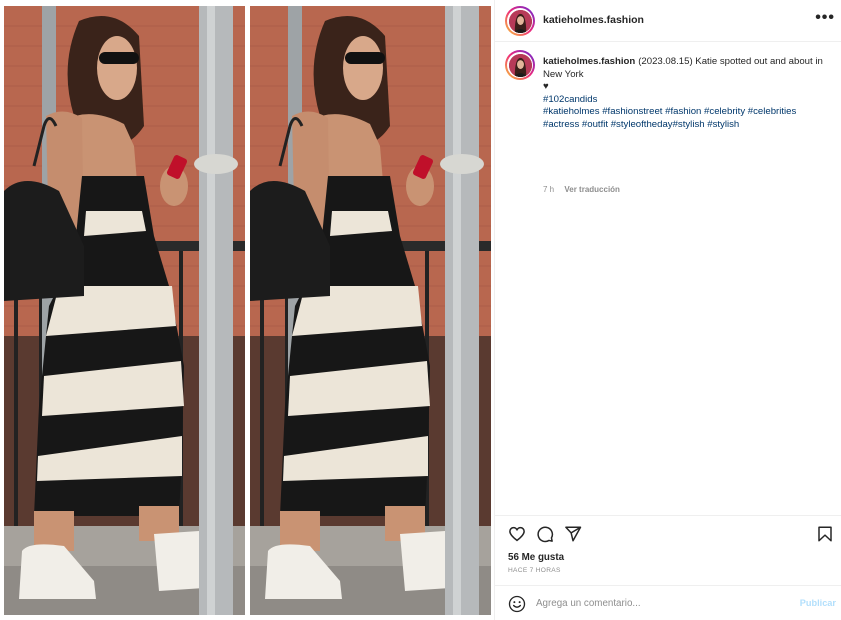 This screenshot has height=620, width=841. I want to click on caption-age: 7 h, so click(549, 189).